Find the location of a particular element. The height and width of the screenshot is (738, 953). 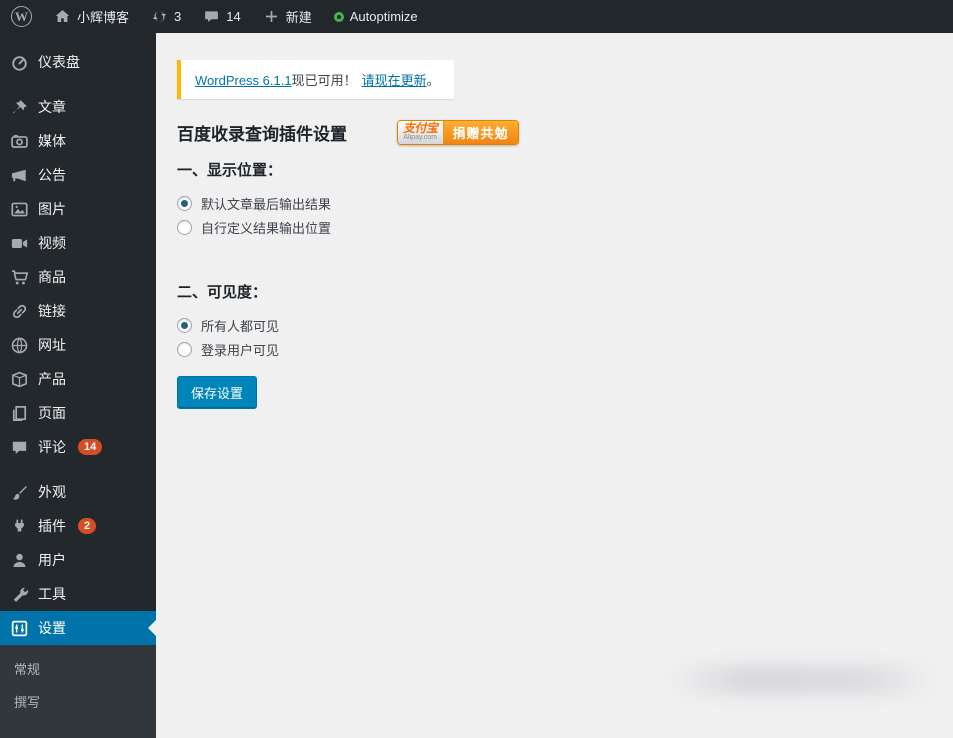

sidebar-item-announcements: 公告 is located at coordinates (78, 175).